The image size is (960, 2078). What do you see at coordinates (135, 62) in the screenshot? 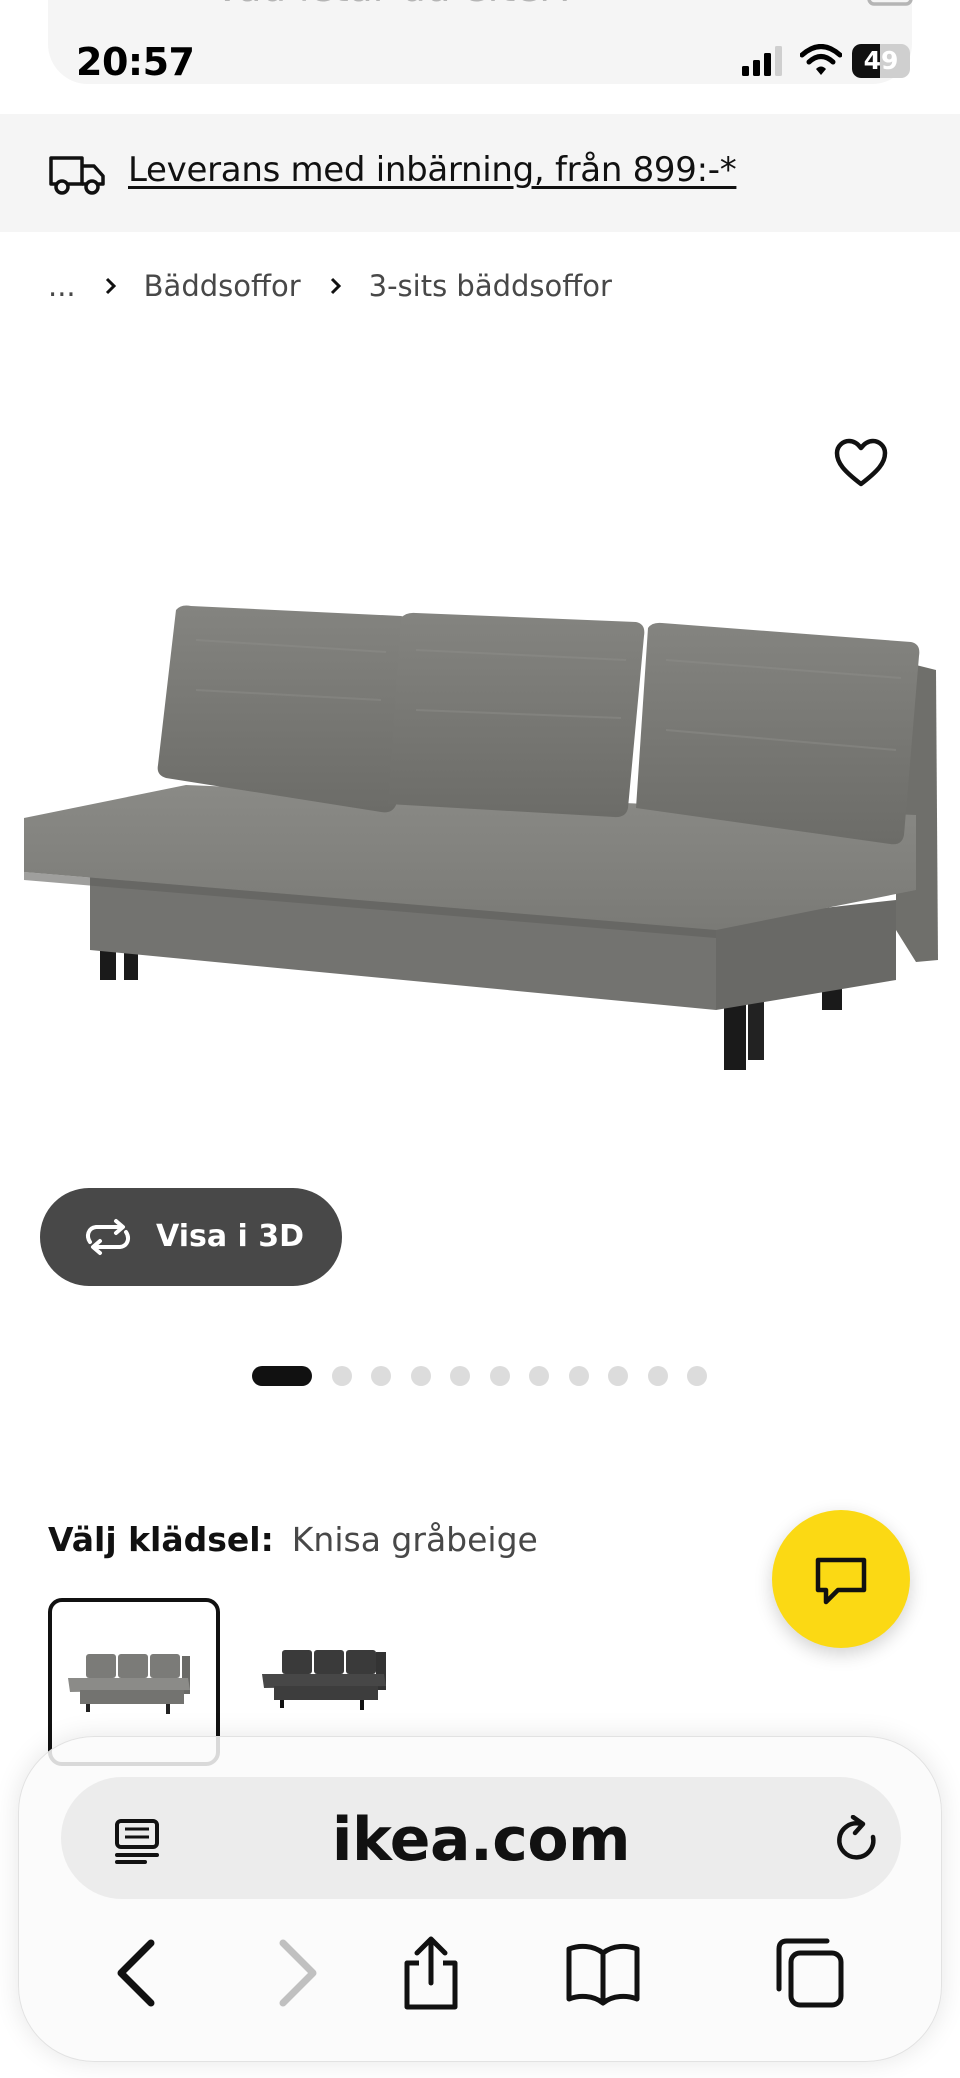
I see `status-time: 20:57` at bounding box center [135, 62].